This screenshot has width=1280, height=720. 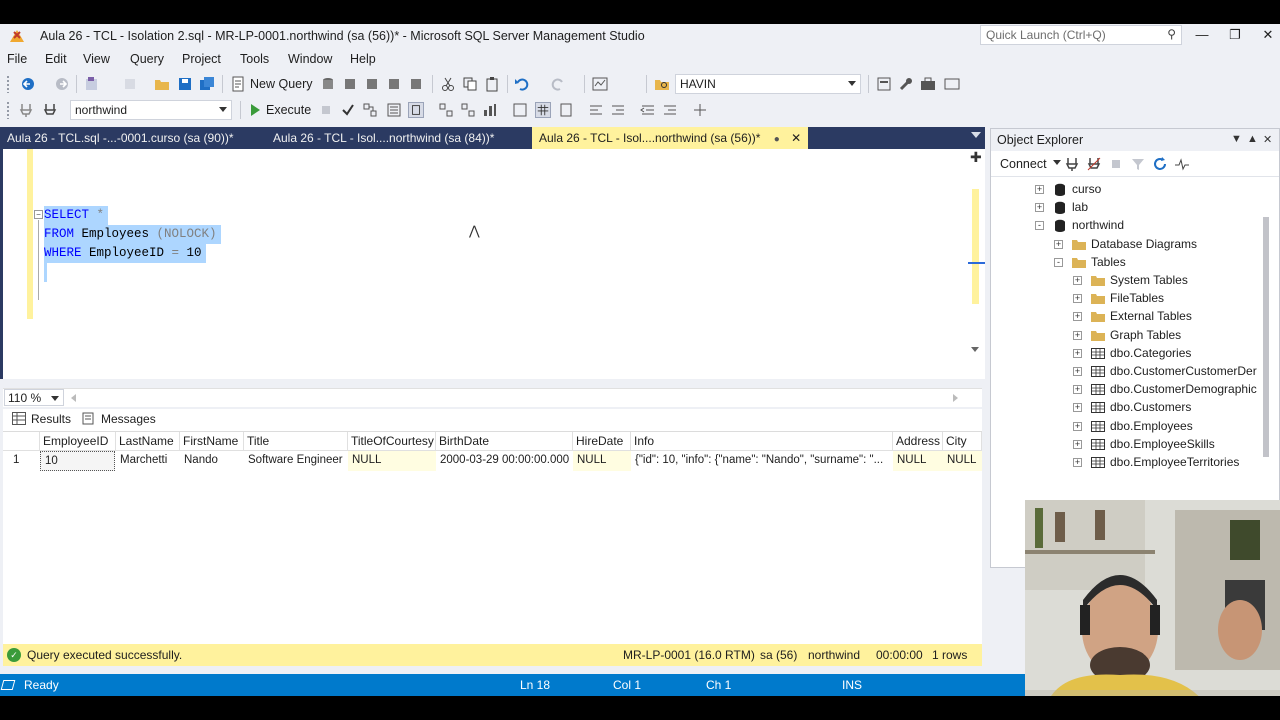 What do you see at coordinates (288, 110) in the screenshot?
I see `execute-button: Execute` at bounding box center [288, 110].